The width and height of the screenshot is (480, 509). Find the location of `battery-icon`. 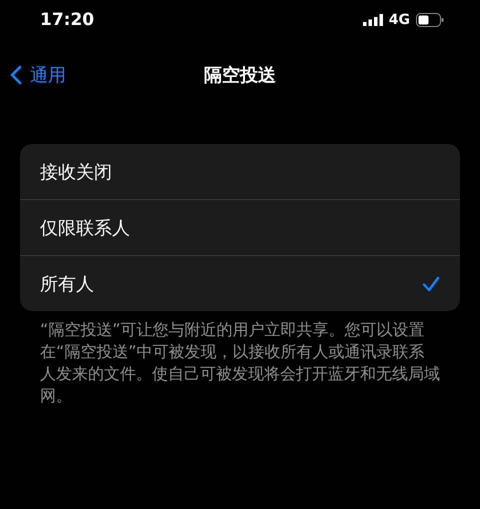

battery-icon is located at coordinates (430, 20).